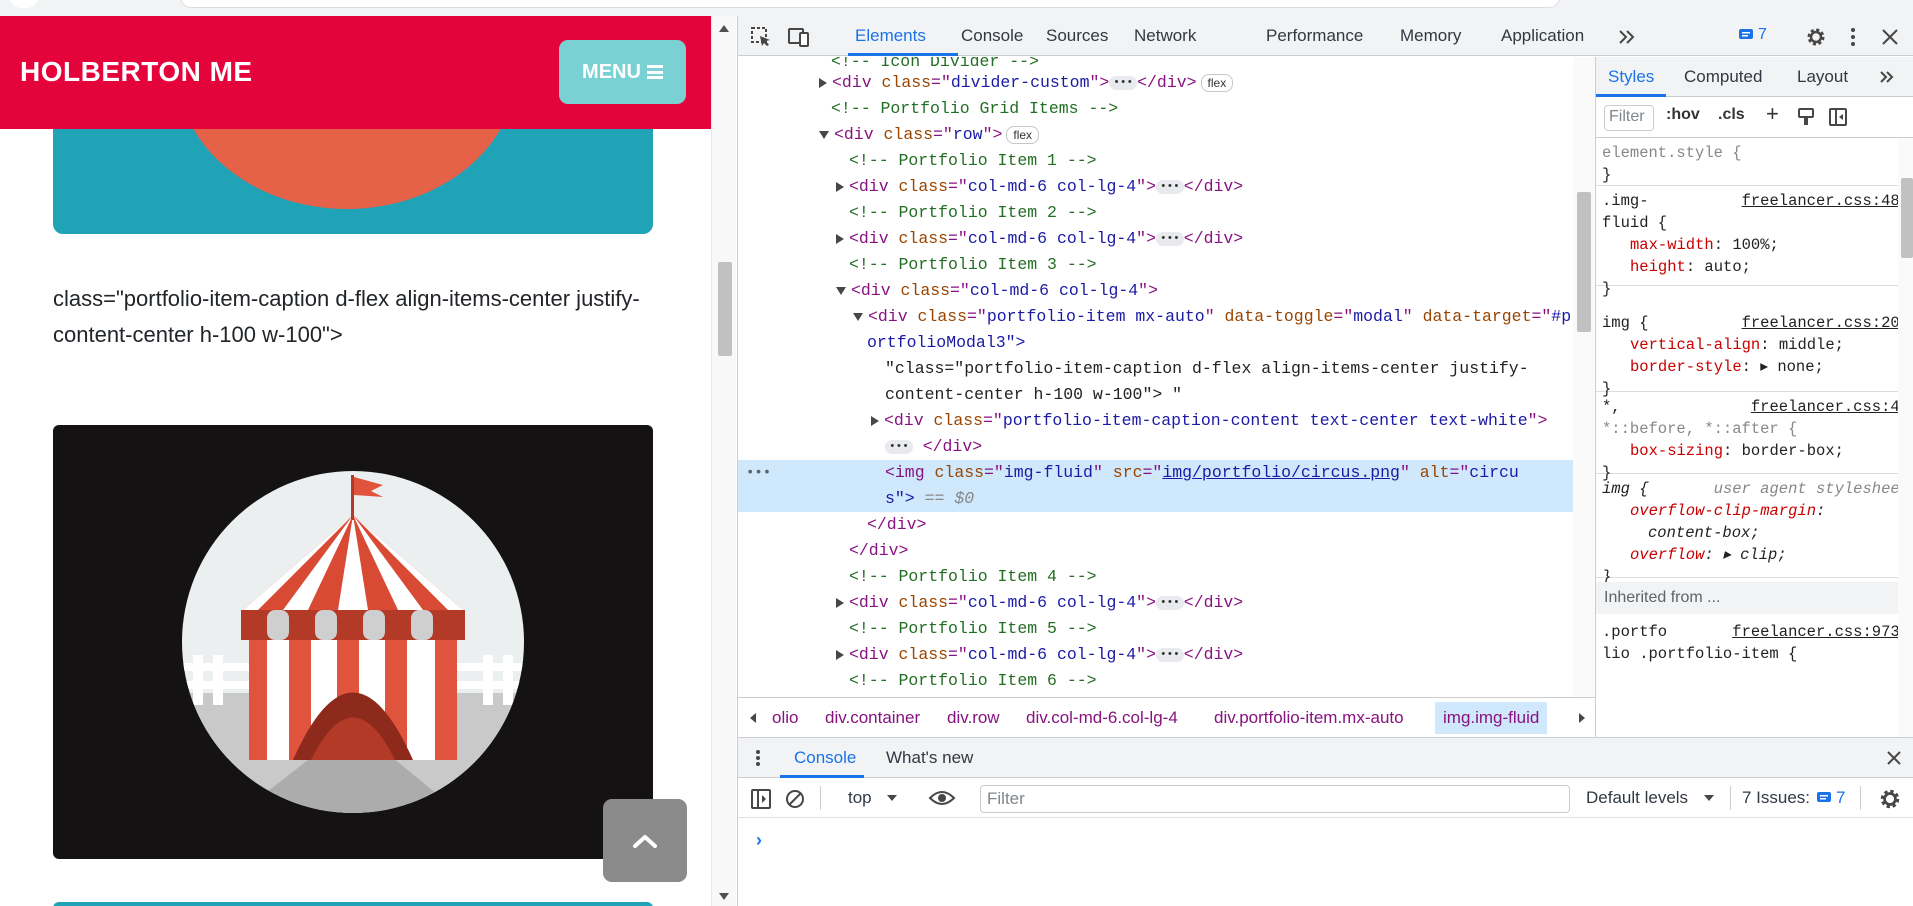  What do you see at coordinates (1825, 323) in the screenshot?
I see `style-source-link: freelancer.css:204` at bounding box center [1825, 323].